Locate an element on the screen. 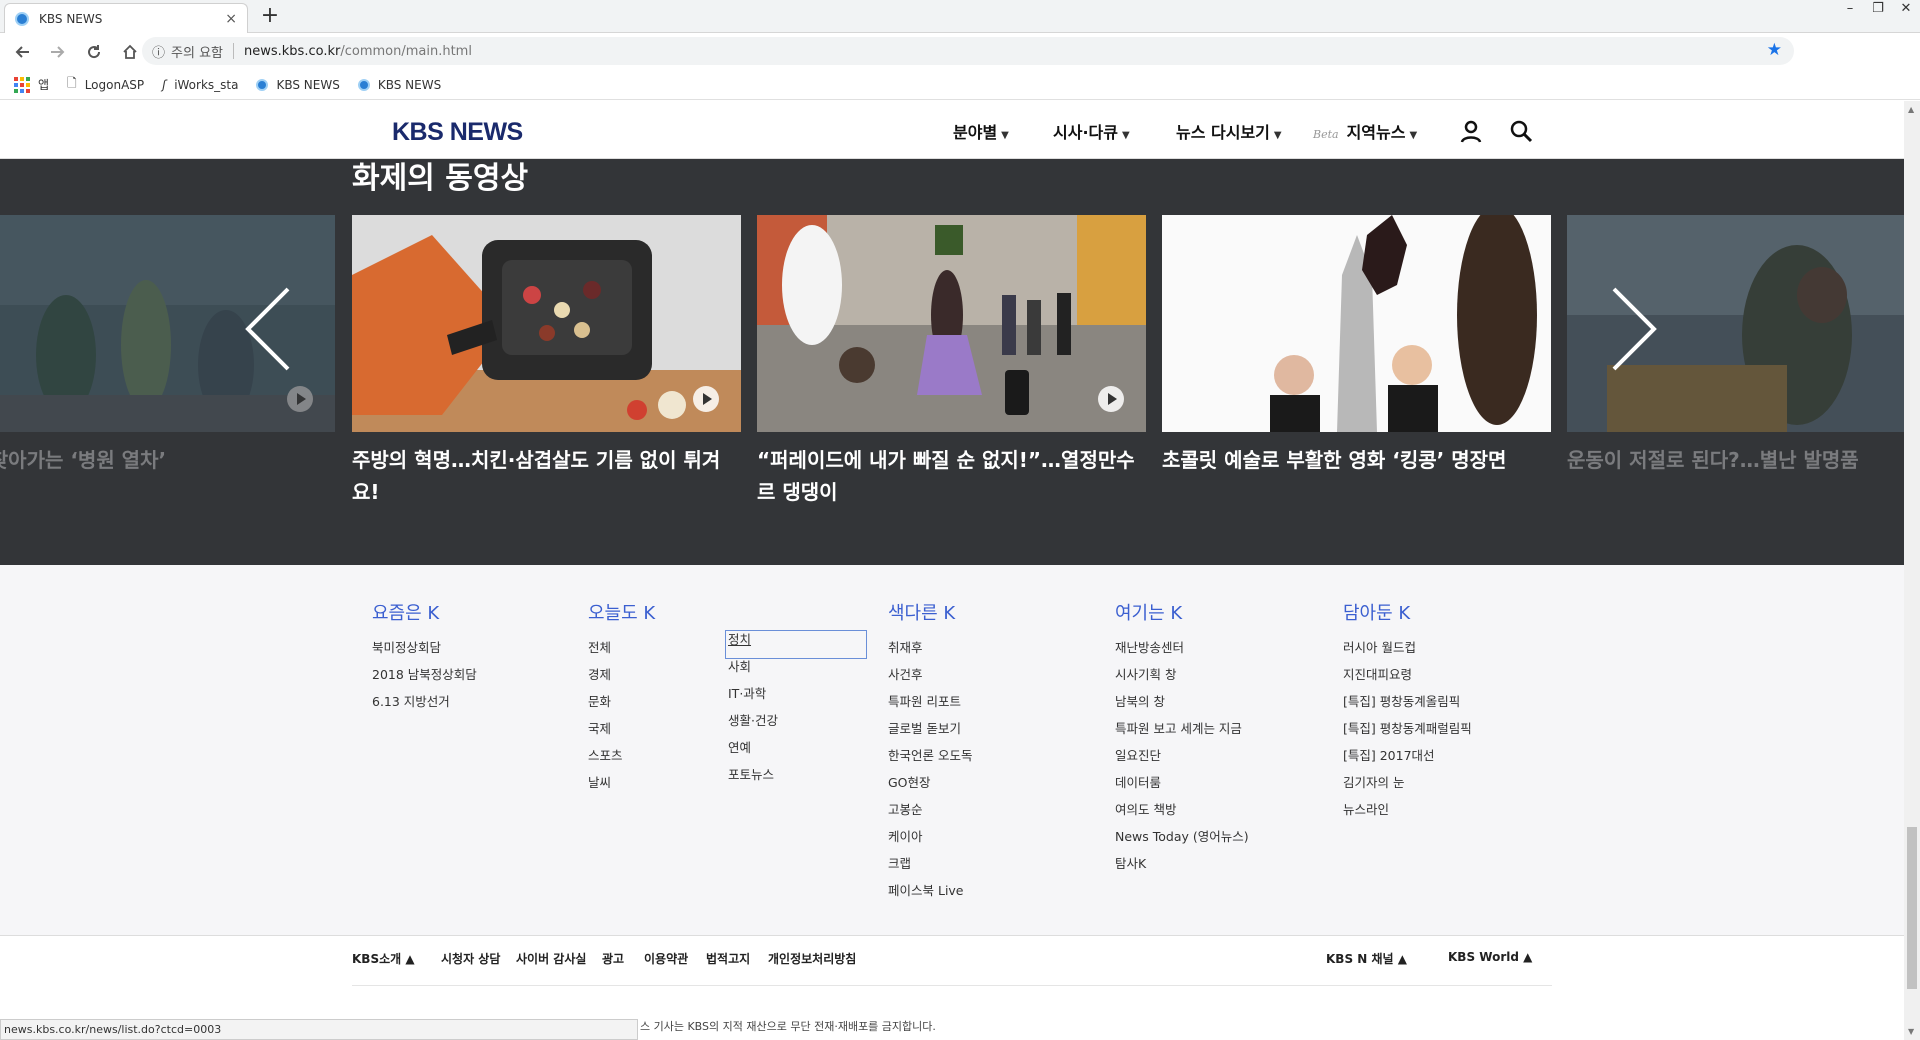 This screenshot has height=1040, width=1920. sitemap-link: 사건후 is located at coordinates (930, 679).